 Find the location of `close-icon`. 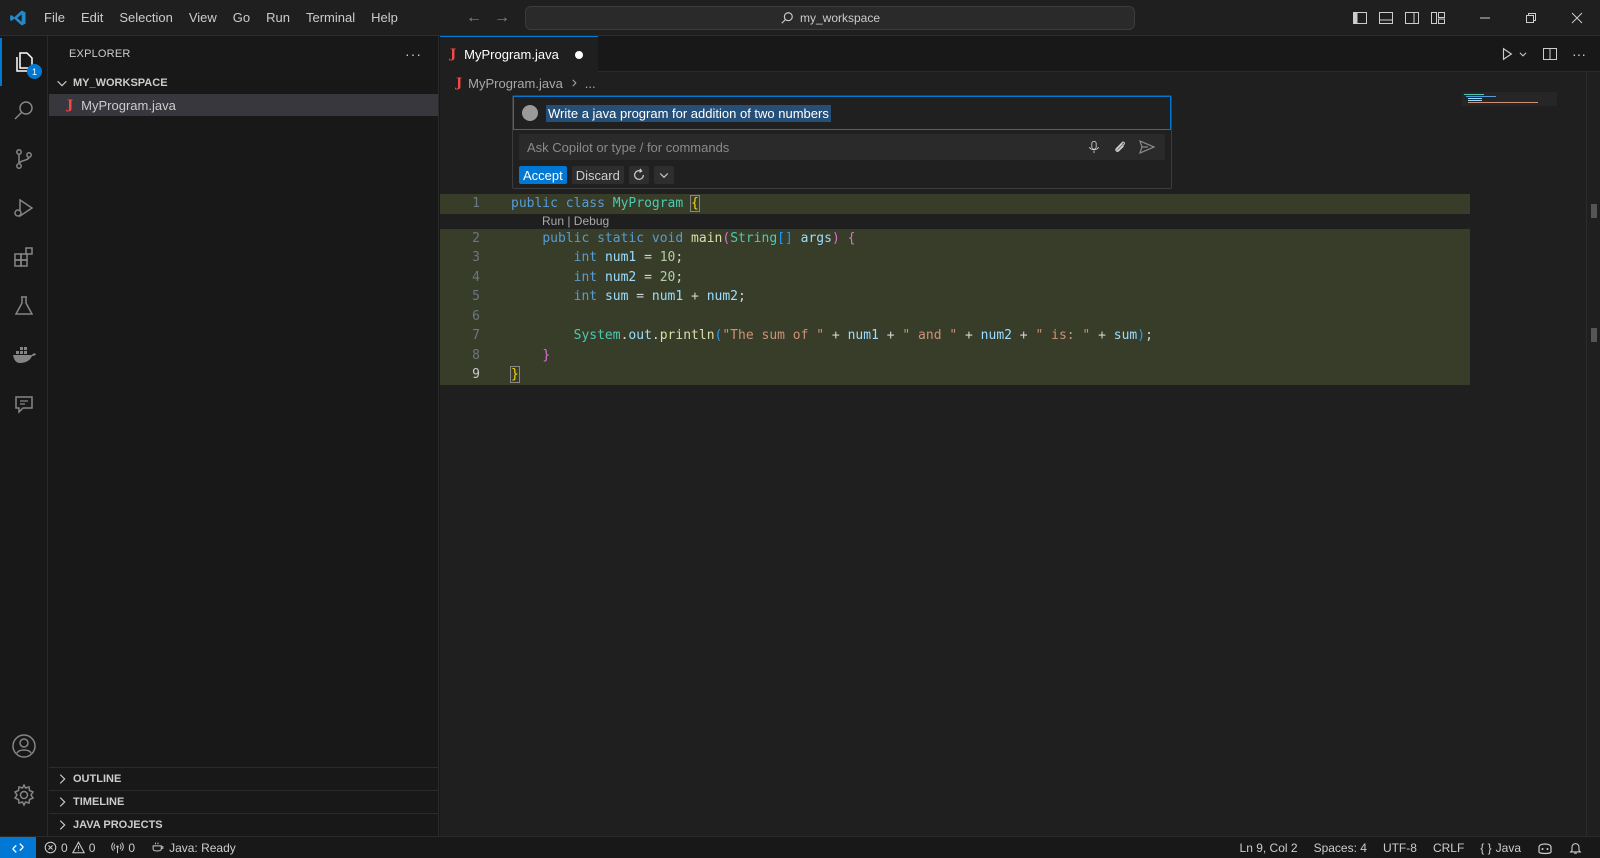

close-icon is located at coordinates (1577, 18).